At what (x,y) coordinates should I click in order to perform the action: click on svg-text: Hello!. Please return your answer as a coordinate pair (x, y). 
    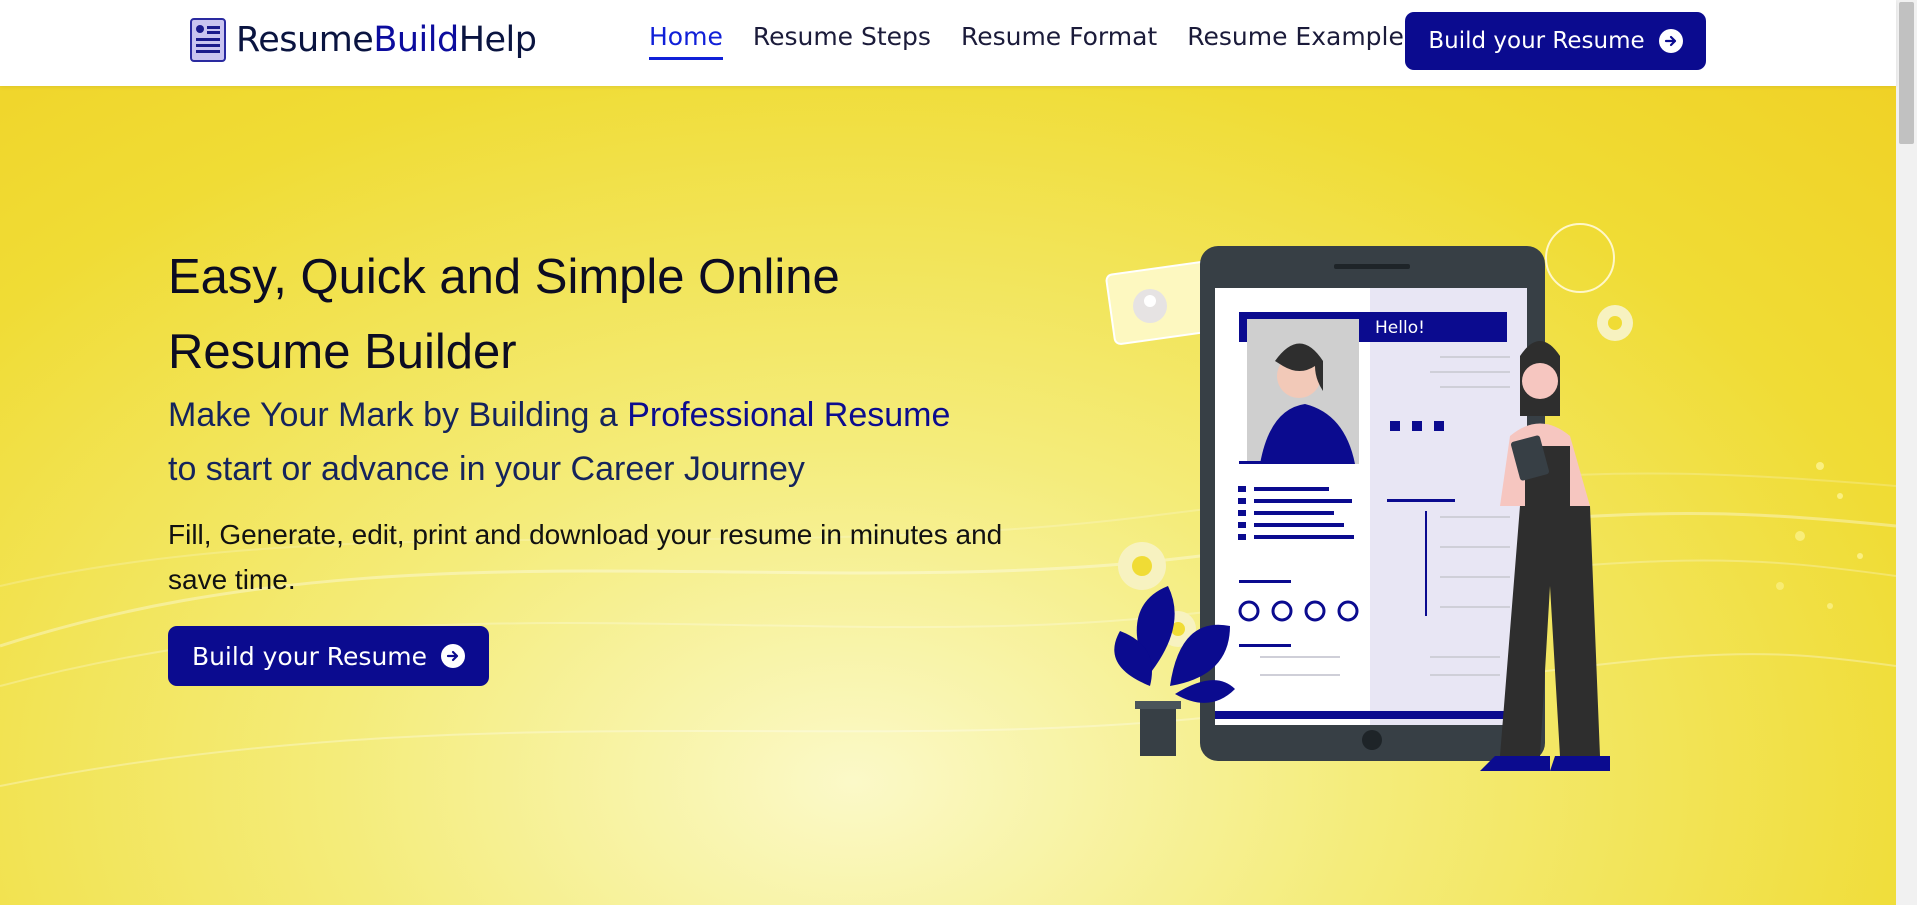
    Looking at the image, I should click on (1400, 328).